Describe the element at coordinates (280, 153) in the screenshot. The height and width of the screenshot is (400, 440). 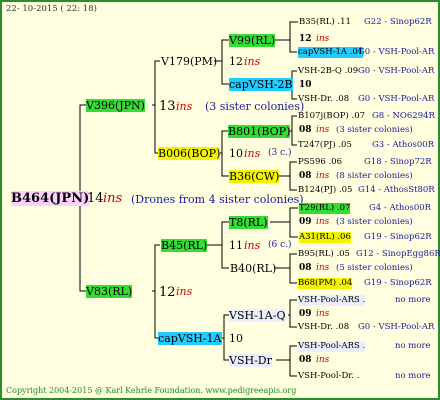
I see `g2-note-2: (3 c.)` at that location.